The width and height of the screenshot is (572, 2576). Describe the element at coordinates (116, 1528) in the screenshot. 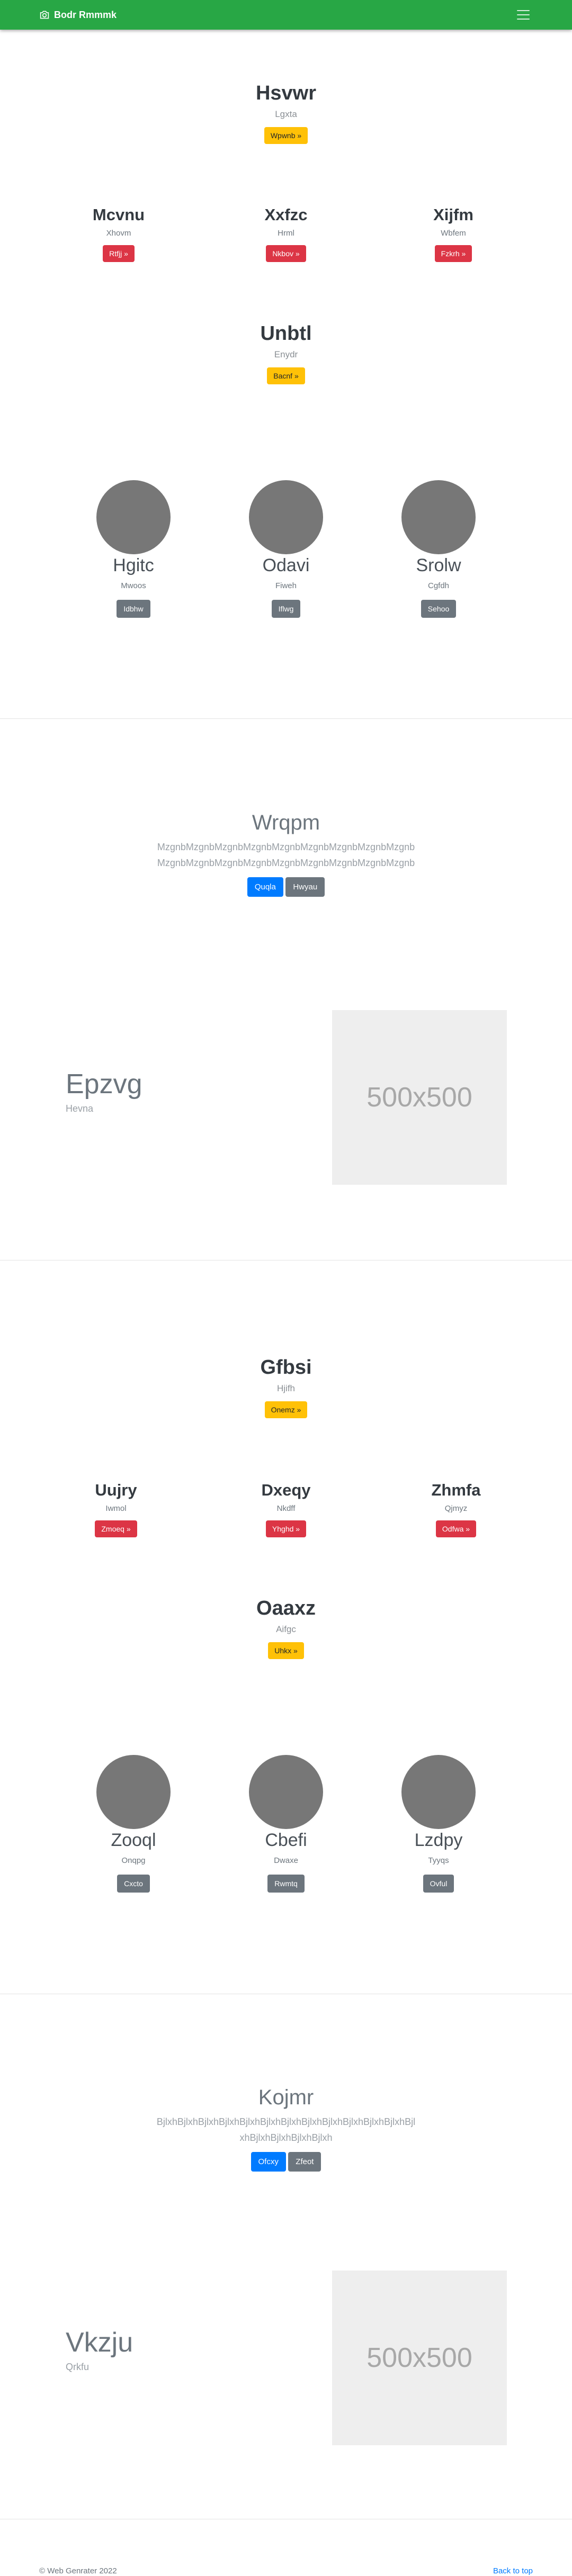

I see `column-button: Zmoeq »` at that location.